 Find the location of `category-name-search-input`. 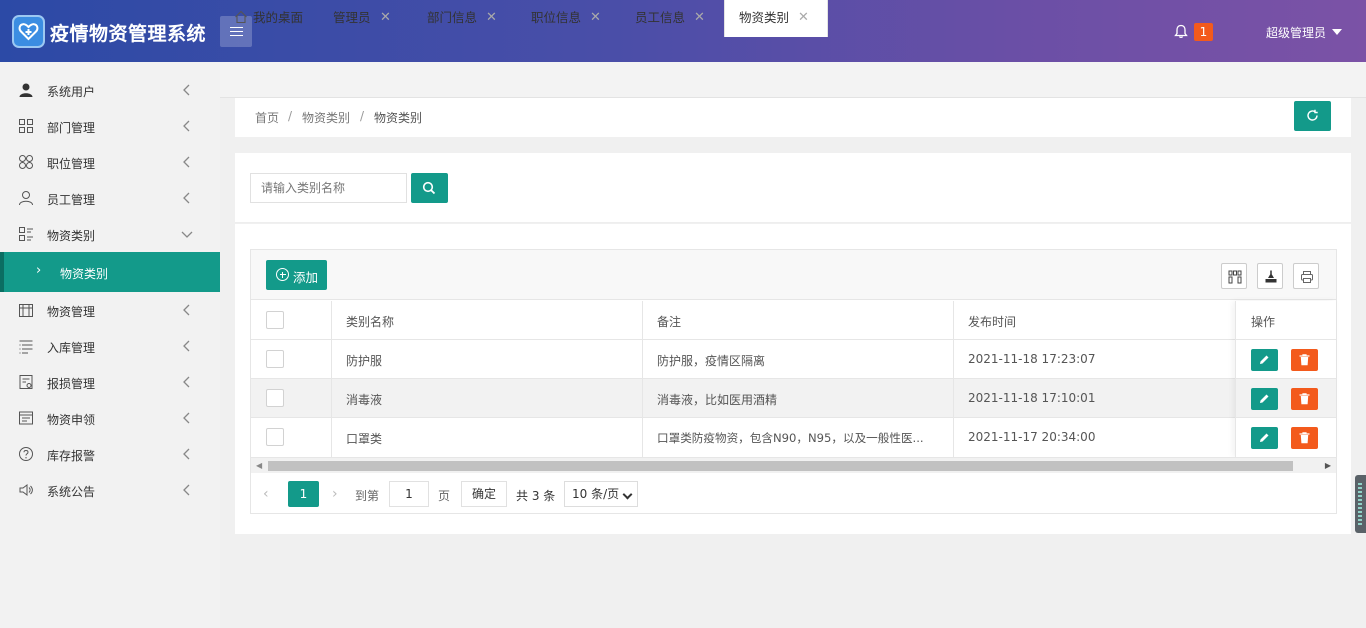

category-name-search-input is located at coordinates (328, 188).